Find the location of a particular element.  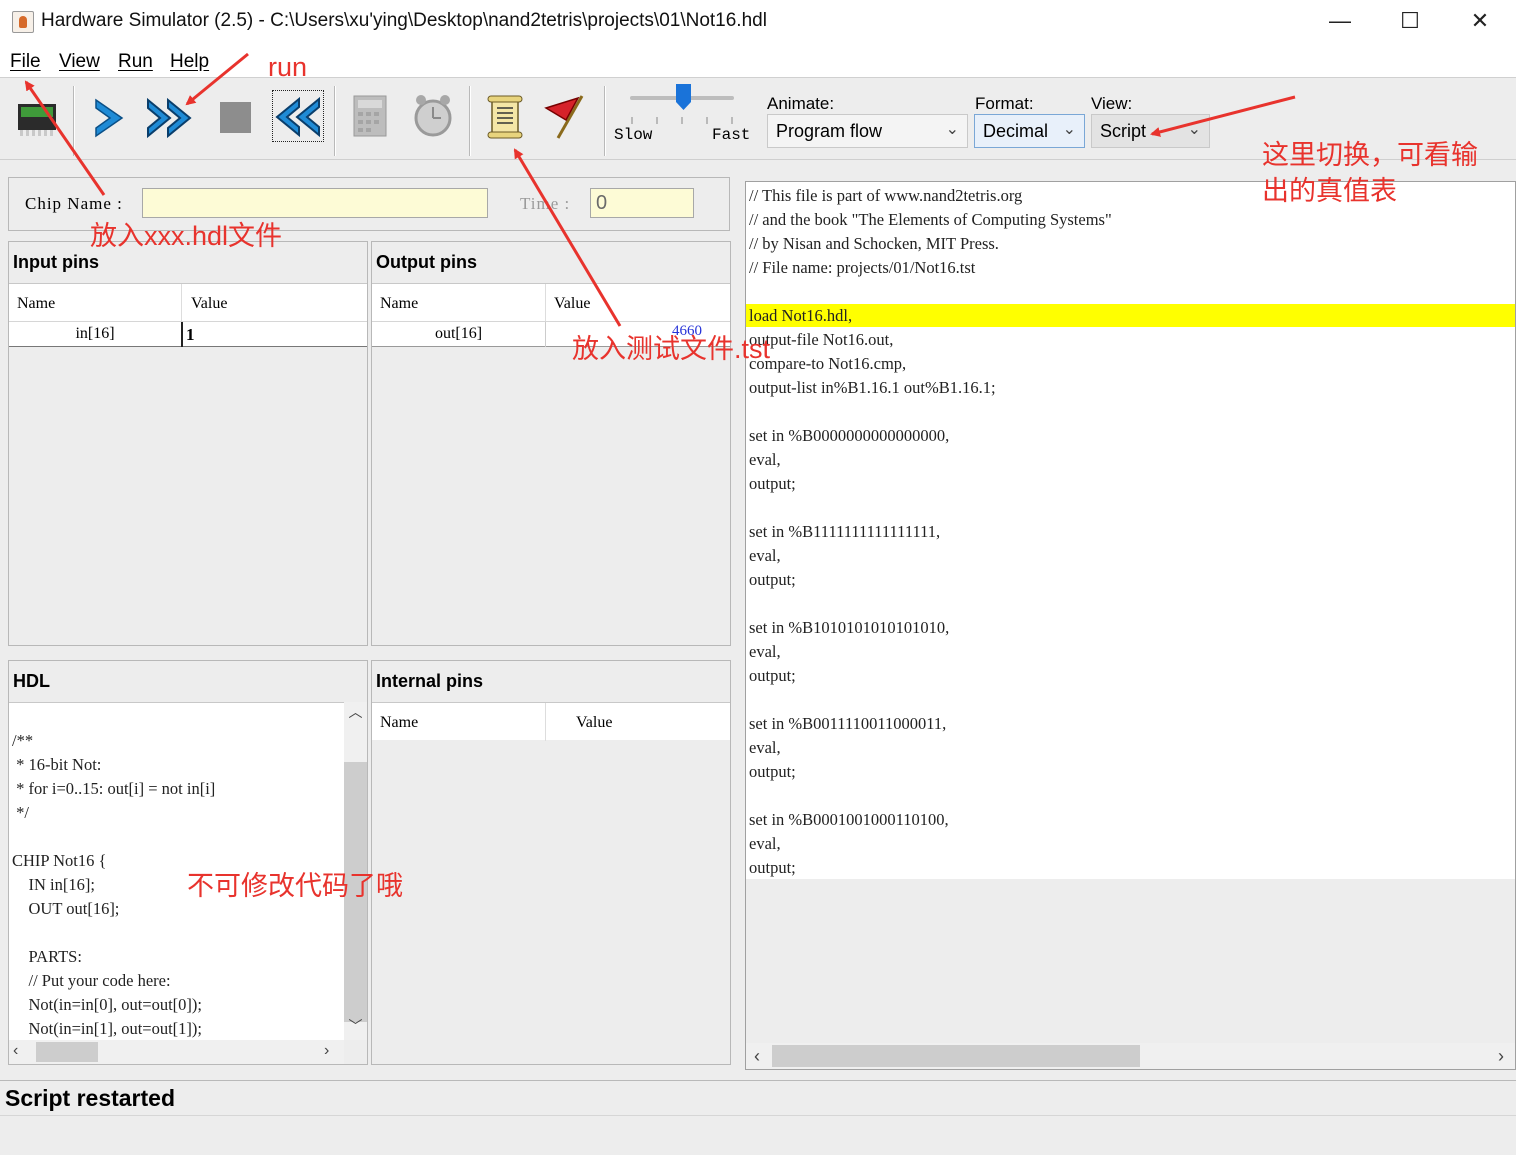

hdl-line: // Put your code here: is located at coordinates (91, 980).